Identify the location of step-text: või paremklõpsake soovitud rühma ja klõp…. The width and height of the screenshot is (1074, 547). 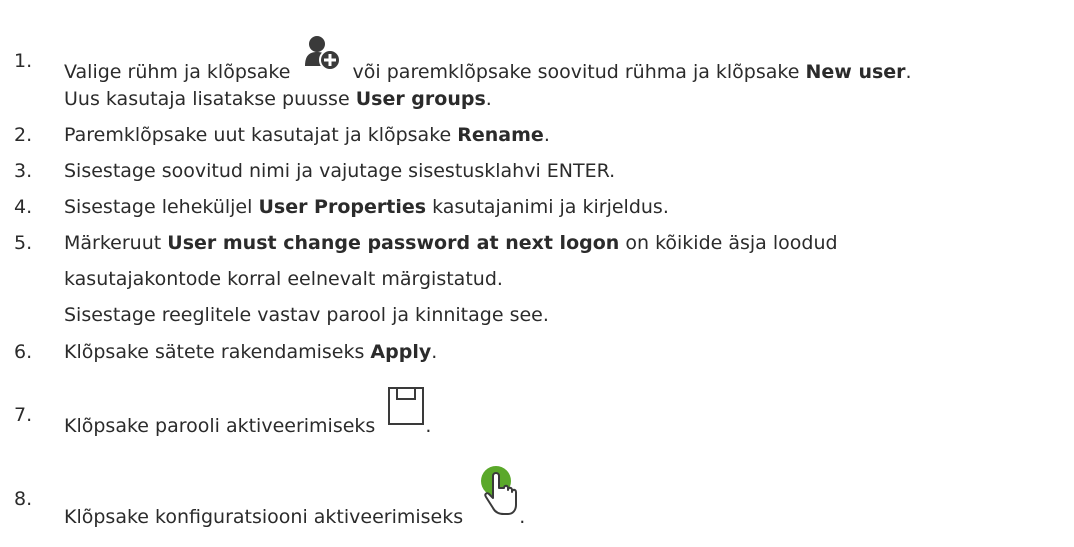
(576, 72).